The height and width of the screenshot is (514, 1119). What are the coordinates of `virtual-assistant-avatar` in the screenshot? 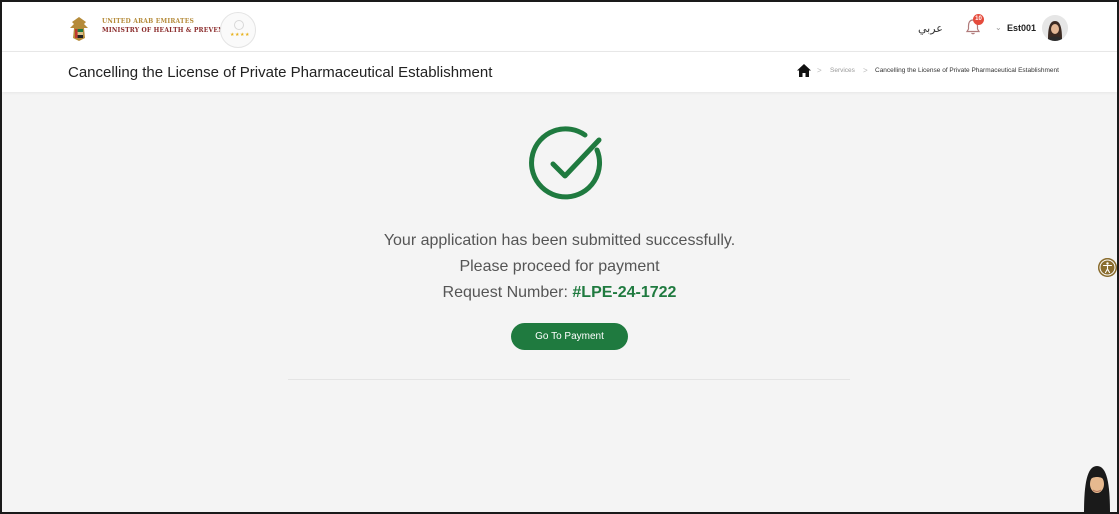 It's located at (1097, 486).